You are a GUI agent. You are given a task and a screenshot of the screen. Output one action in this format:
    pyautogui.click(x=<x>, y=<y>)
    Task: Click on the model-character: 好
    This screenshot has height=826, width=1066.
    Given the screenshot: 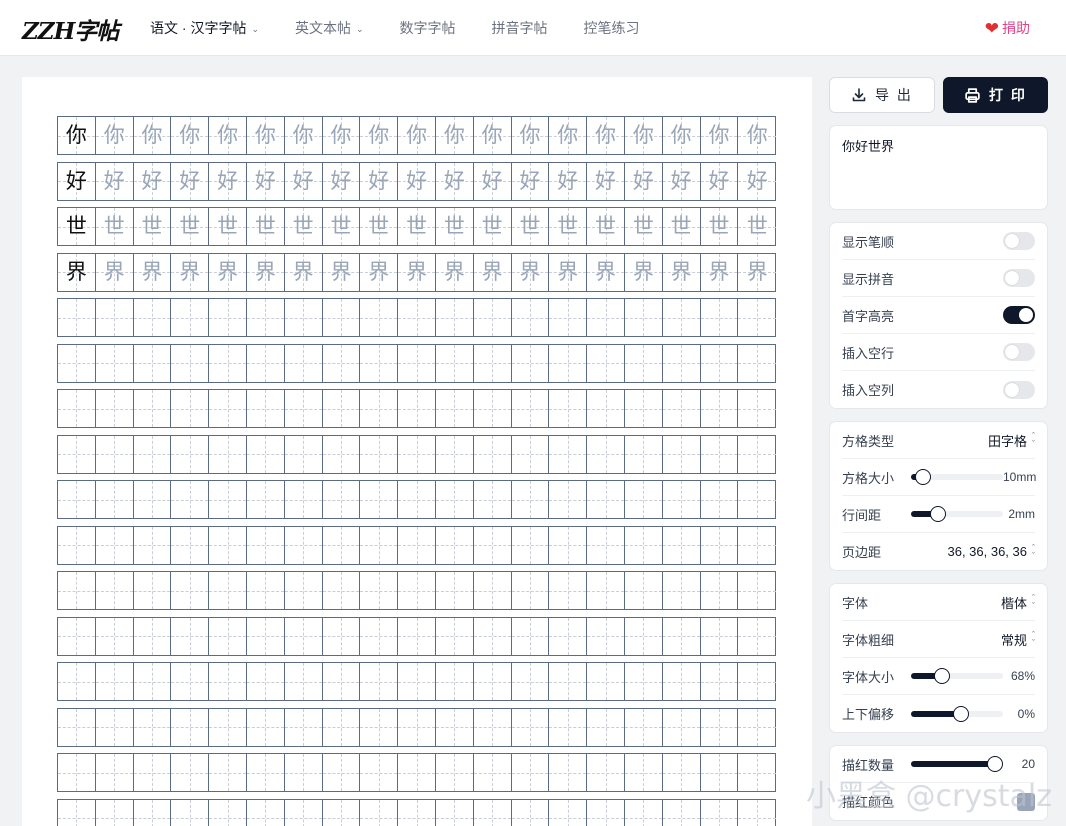 What is the action you would take?
    pyautogui.click(x=76, y=180)
    